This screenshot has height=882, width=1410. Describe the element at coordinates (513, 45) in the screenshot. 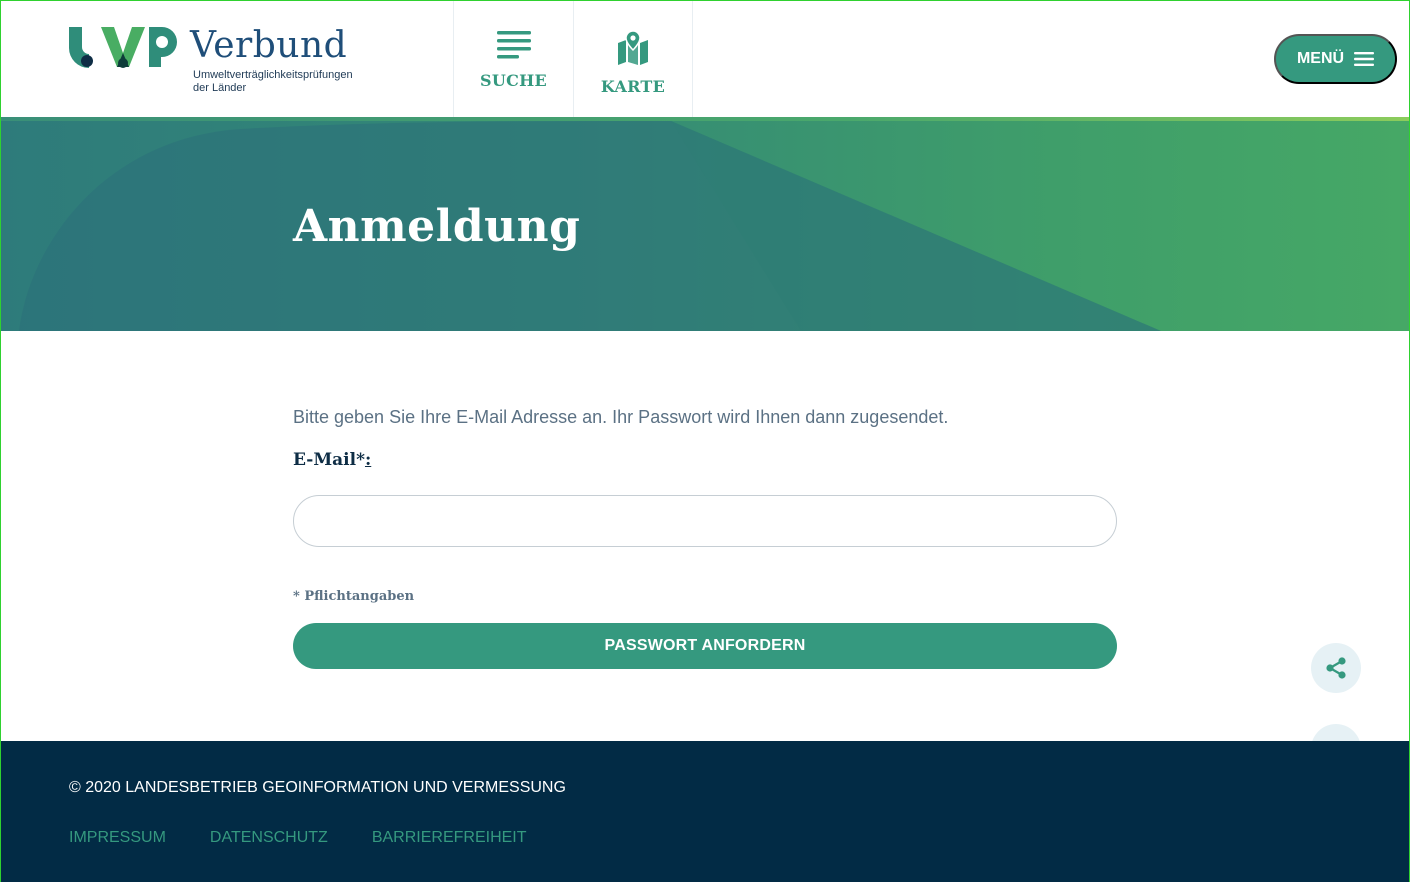

I see `list-icon` at that location.